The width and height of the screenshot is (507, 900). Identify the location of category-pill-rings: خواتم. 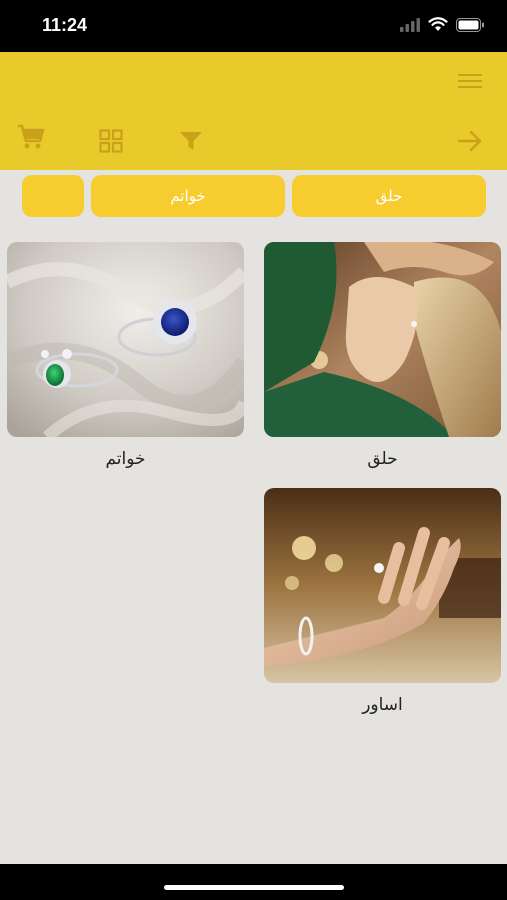
(188, 196).